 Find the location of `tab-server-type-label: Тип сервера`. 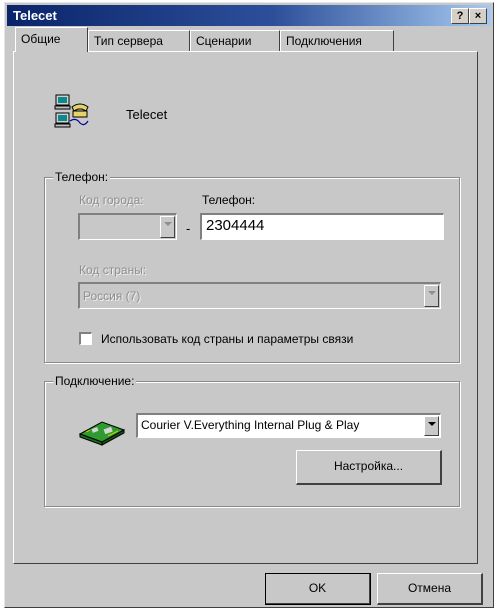

tab-server-type-label: Тип сервера is located at coordinates (128, 41).